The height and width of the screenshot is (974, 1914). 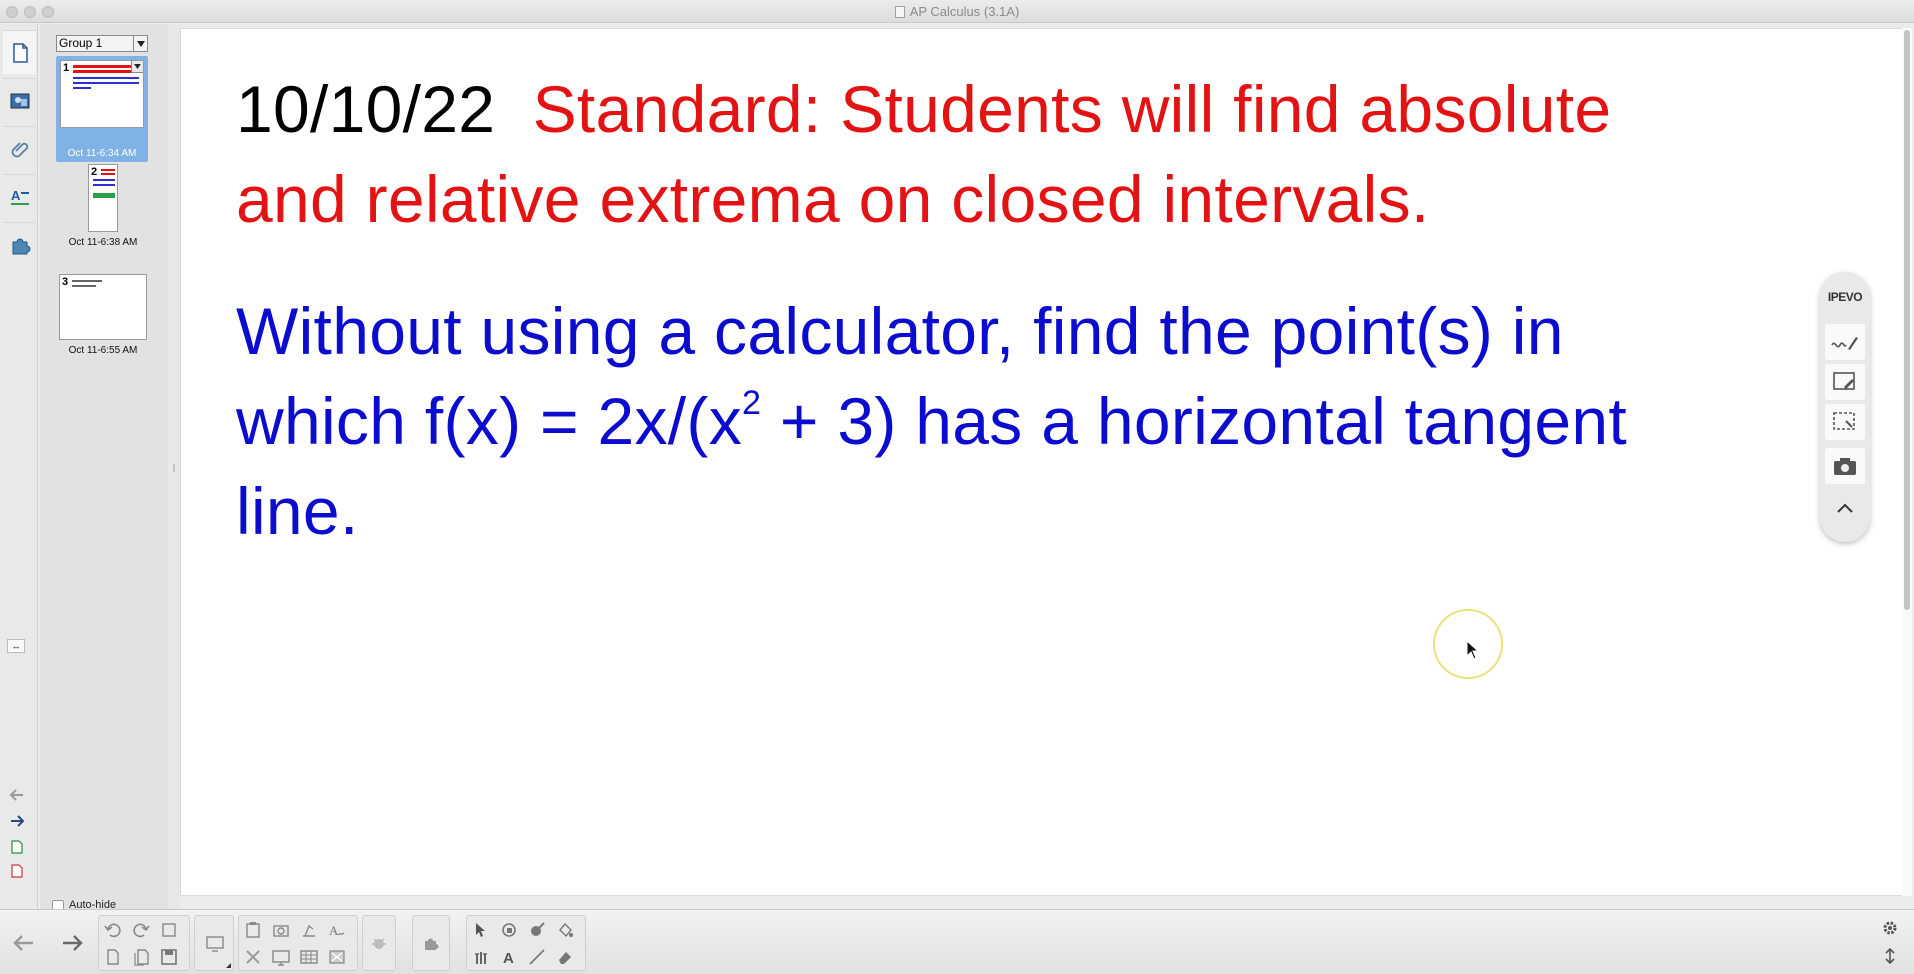 What do you see at coordinates (17, 871) in the screenshot?
I see `delete-page-button` at bounding box center [17, 871].